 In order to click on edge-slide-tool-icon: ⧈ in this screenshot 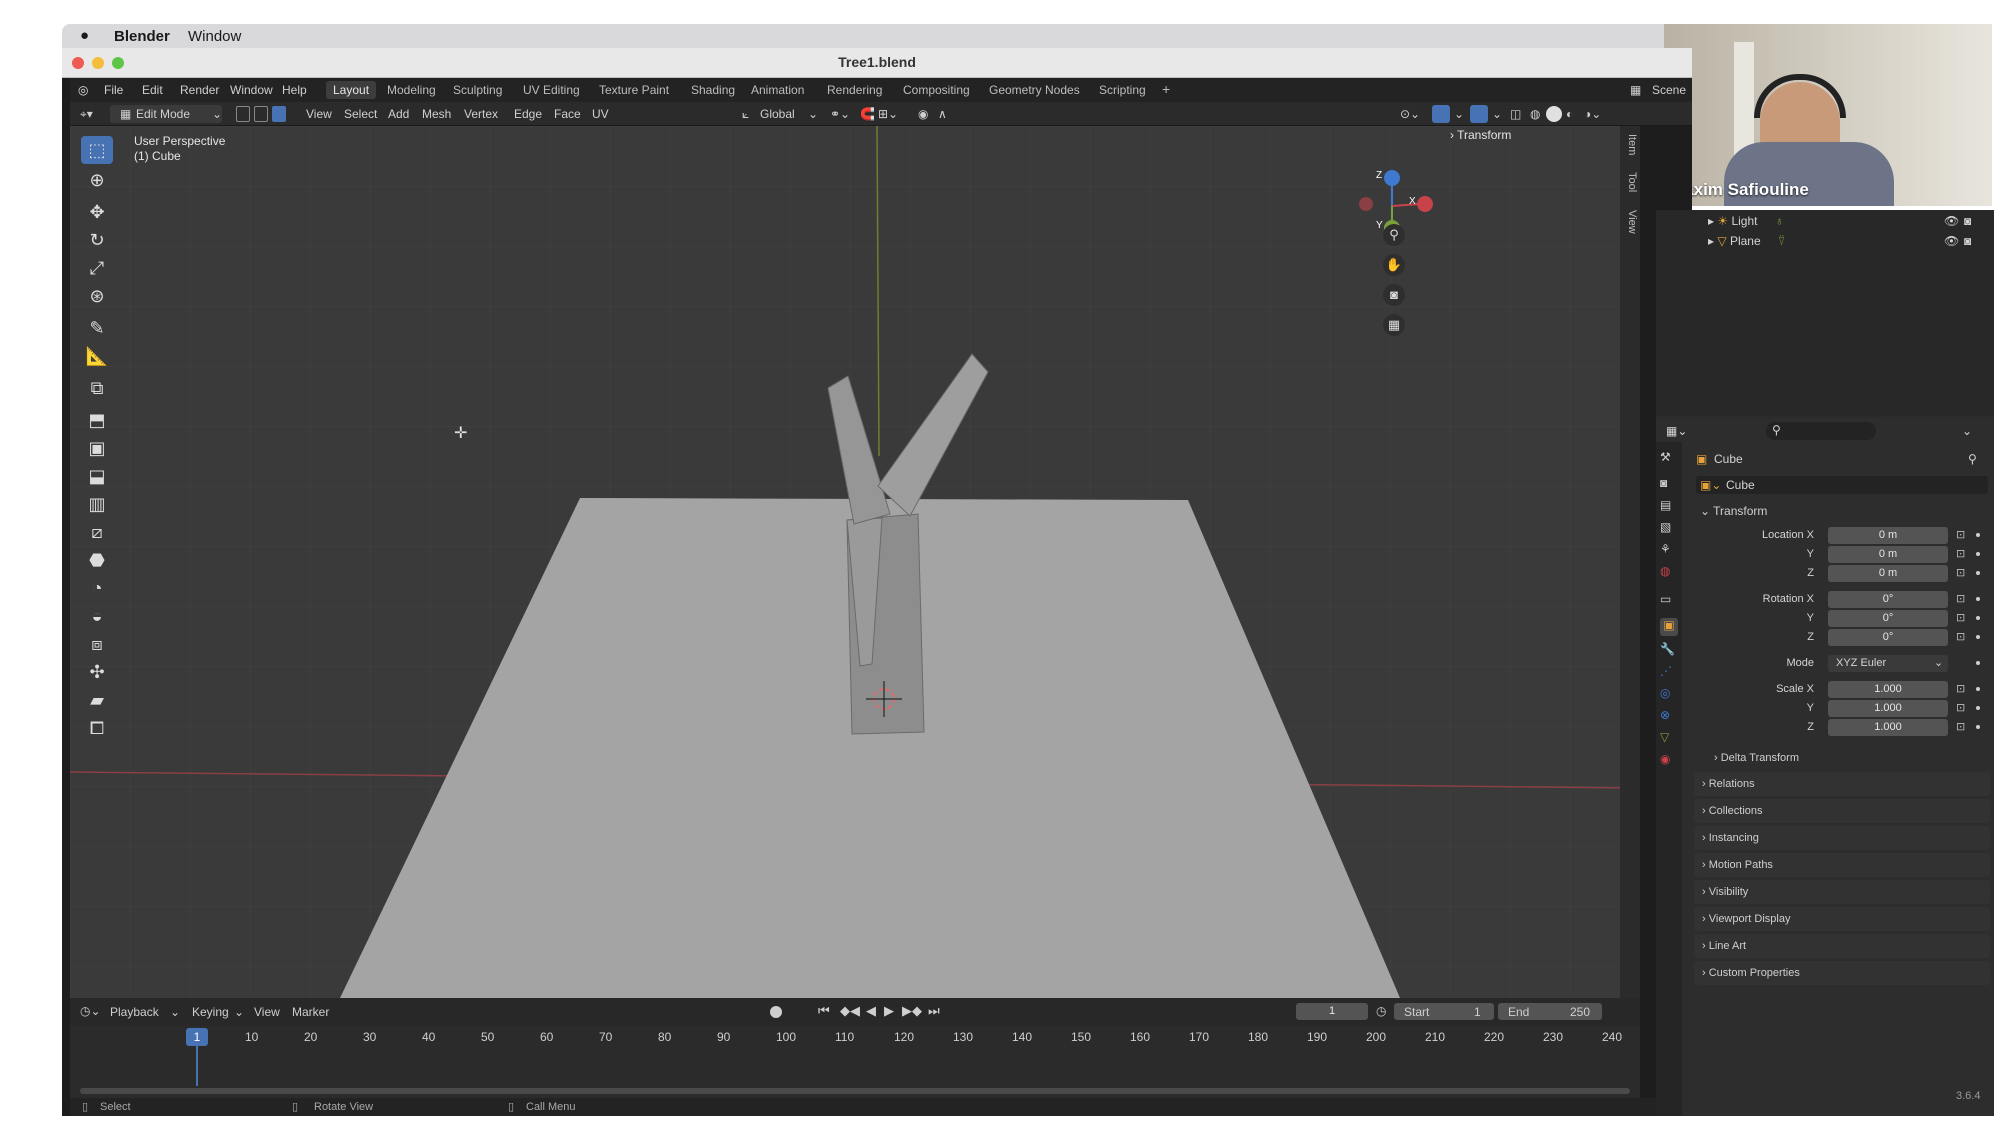, I will do `click(97, 644)`.